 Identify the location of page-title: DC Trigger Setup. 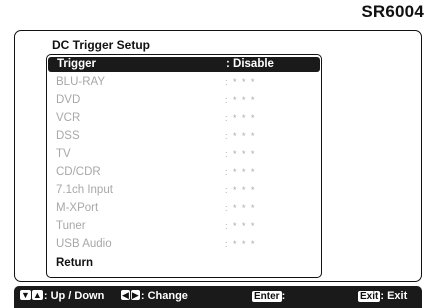
(101, 45).